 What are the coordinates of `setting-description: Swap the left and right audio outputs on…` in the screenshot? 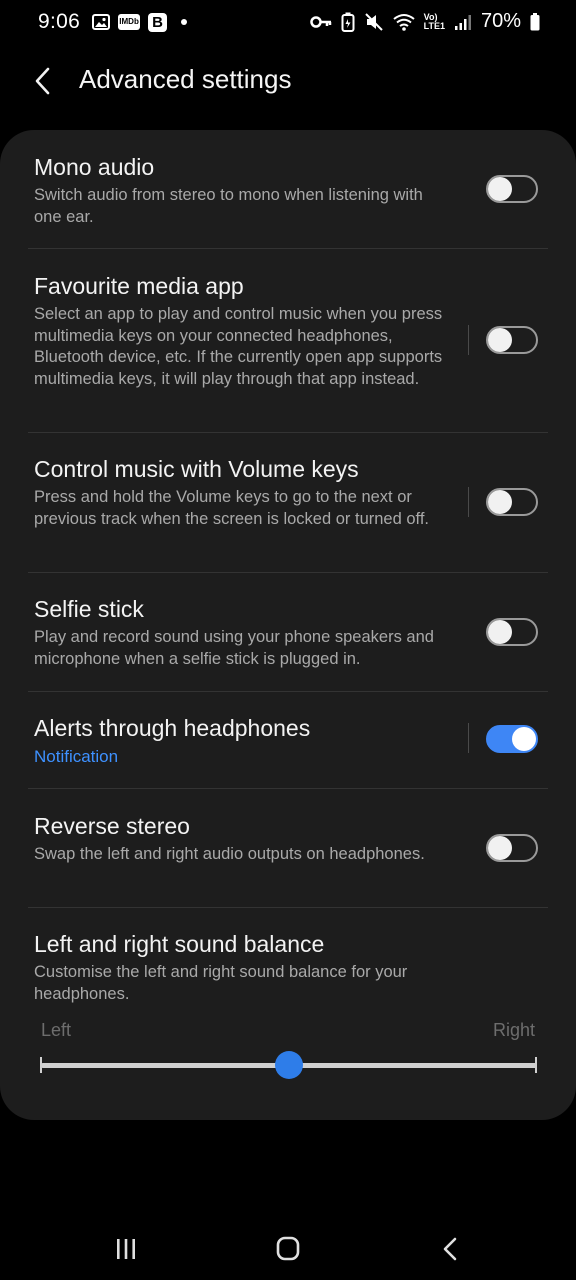 It's located at (229, 854).